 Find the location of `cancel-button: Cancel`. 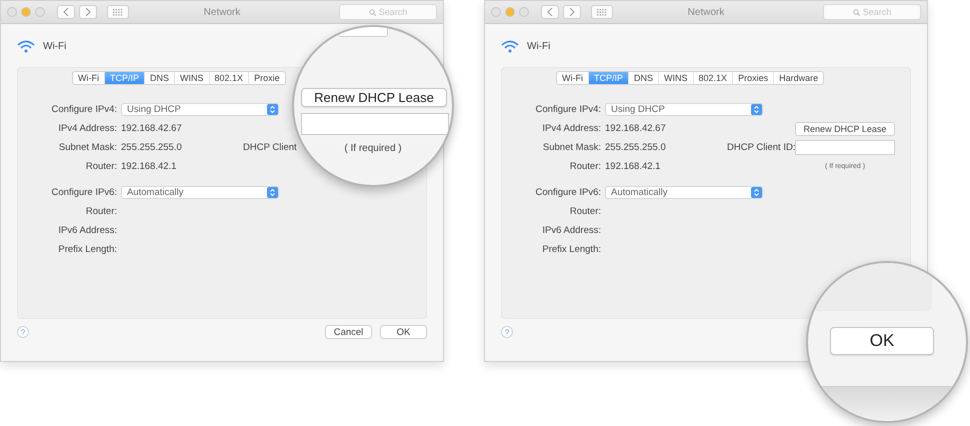

cancel-button: Cancel is located at coordinates (348, 332).